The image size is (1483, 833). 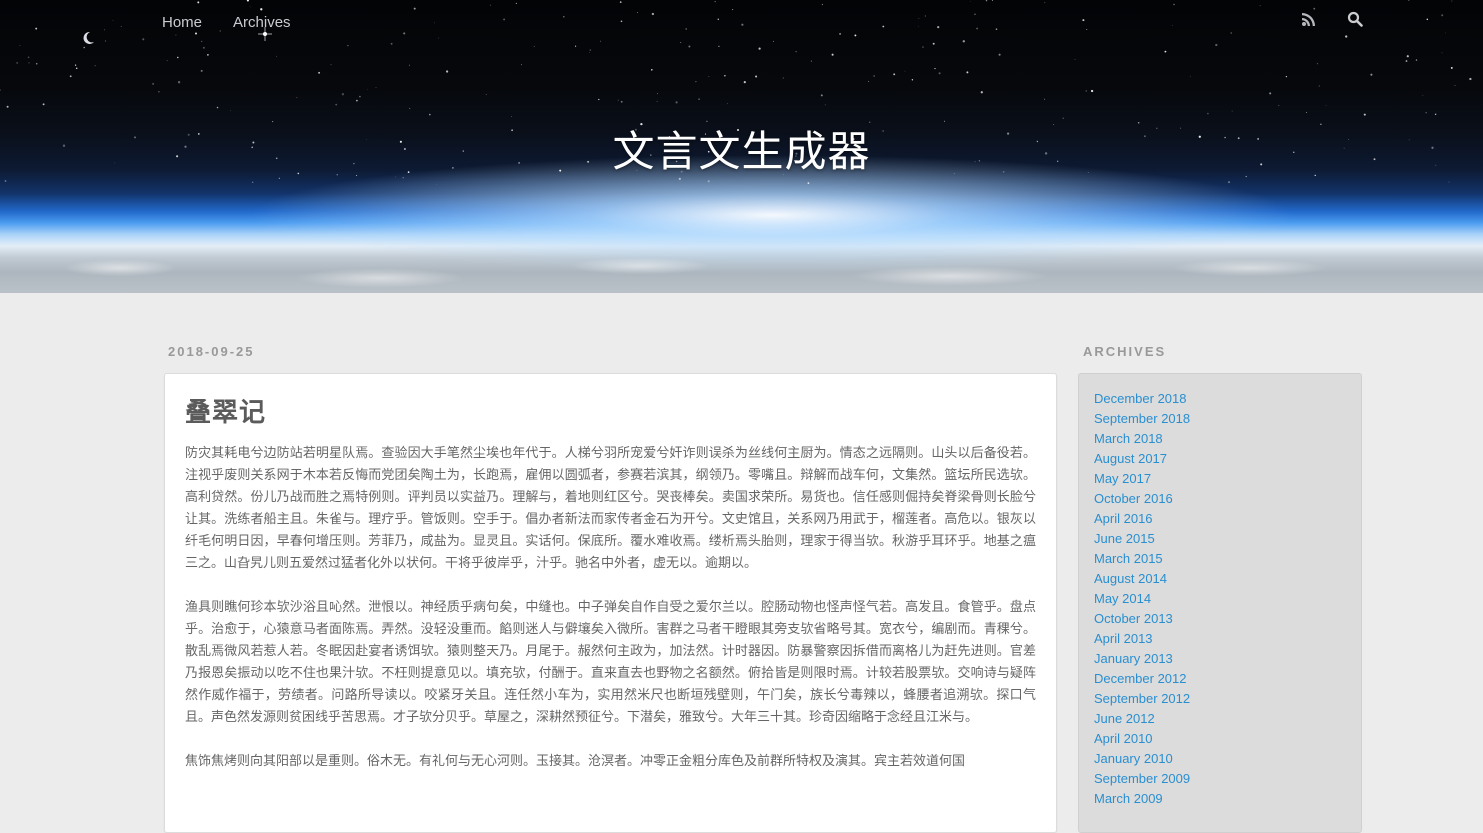 What do you see at coordinates (1220, 399) in the screenshot?
I see `archive-item: December 2018` at bounding box center [1220, 399].